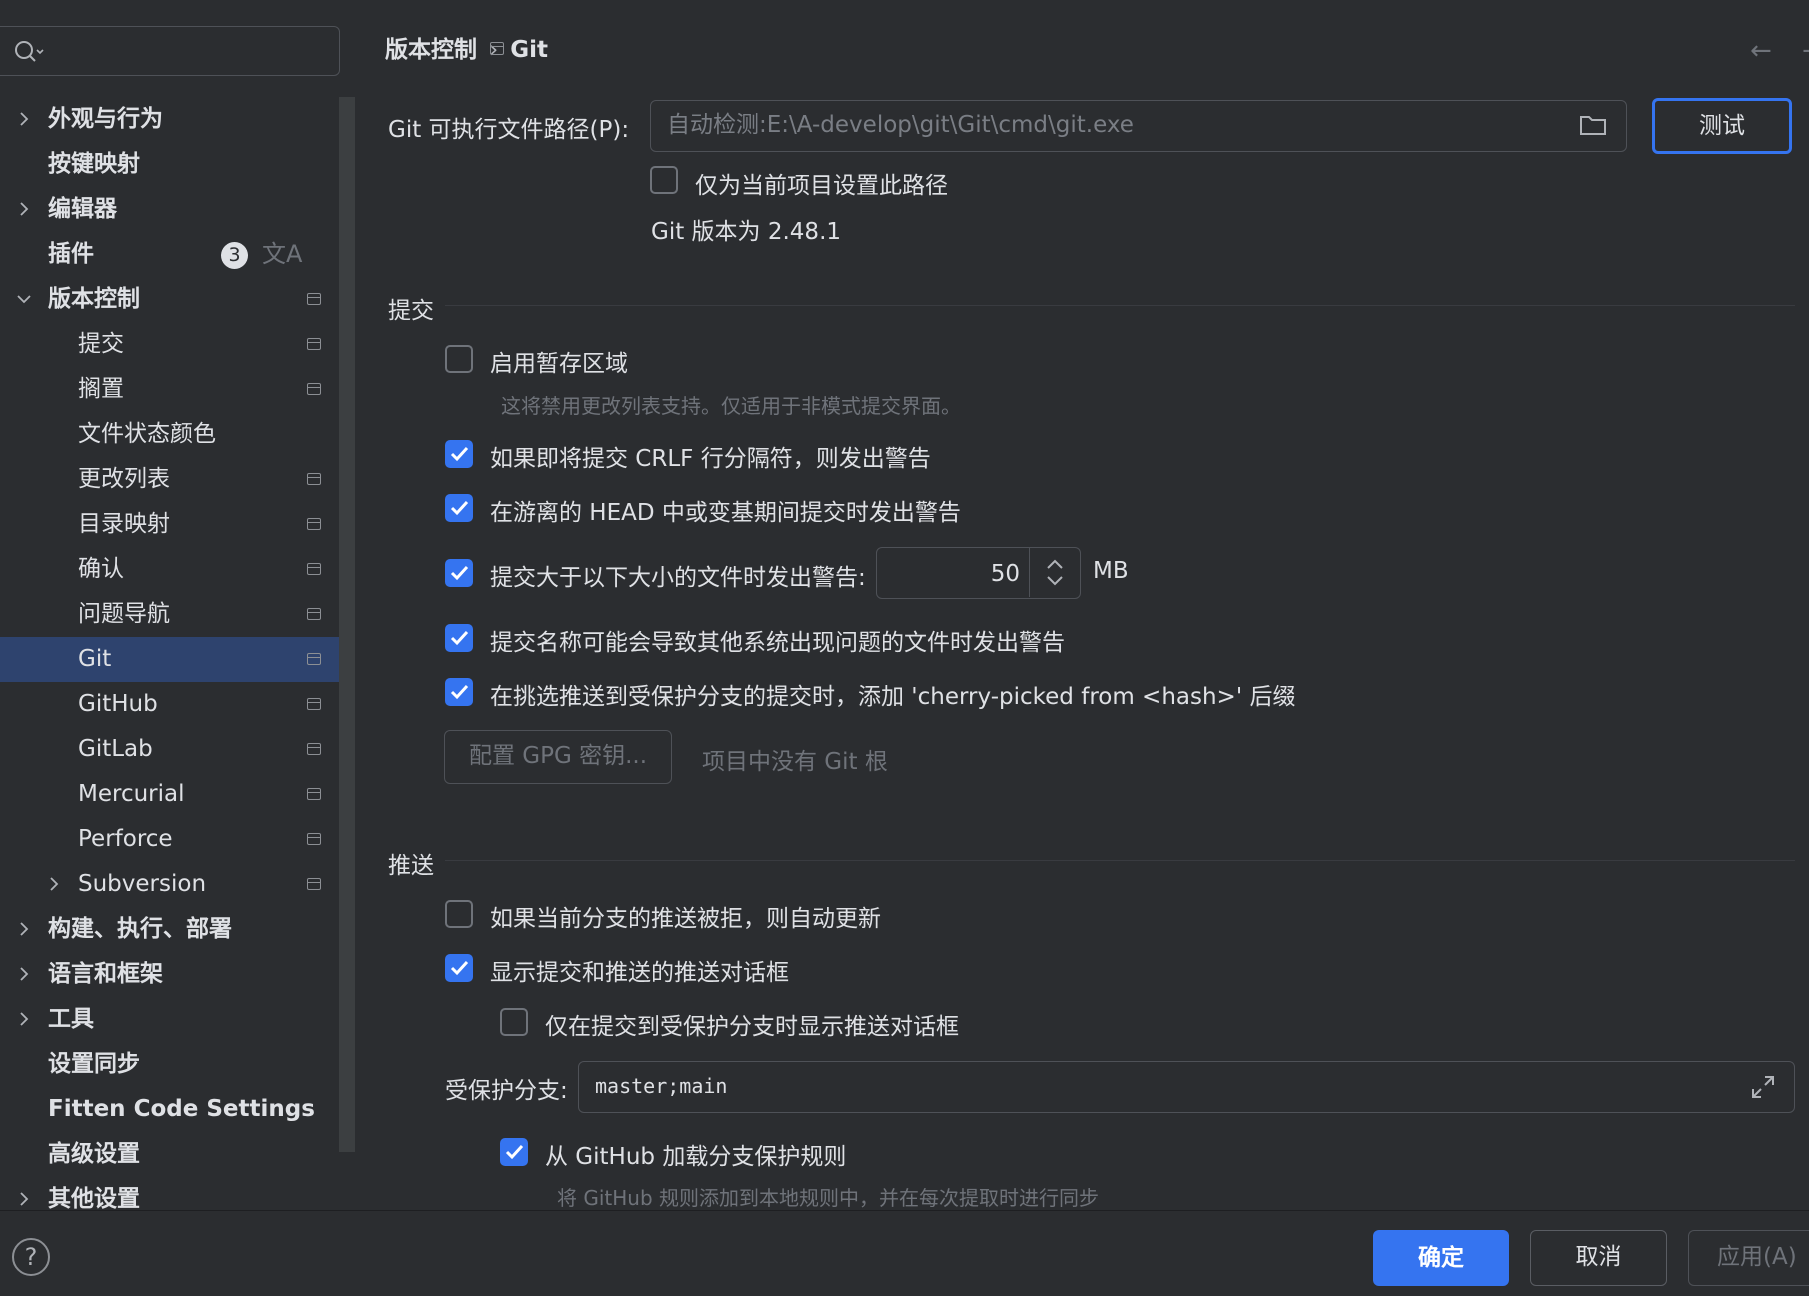 This screenshot has height=1296, width=1809. I want to click on bad-names-checkbox, so click(459, 638).